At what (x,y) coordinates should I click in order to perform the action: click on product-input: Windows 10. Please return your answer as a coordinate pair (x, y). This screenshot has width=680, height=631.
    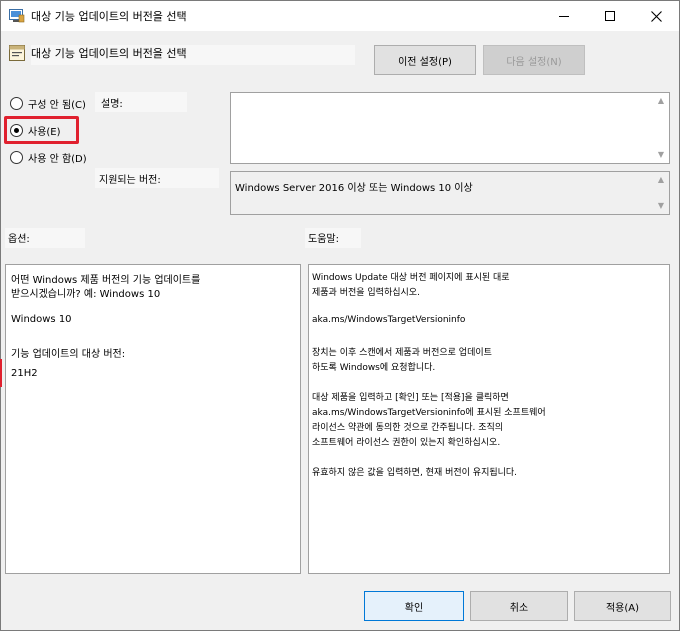
    Looking at the image, I should click on (83, 320).